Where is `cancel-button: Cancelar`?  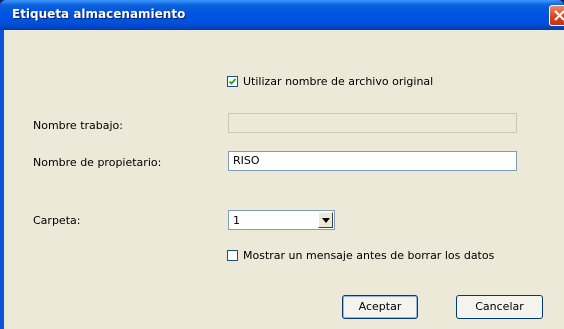
cancel-button: Cancelar is located at coordinates (499, 307).